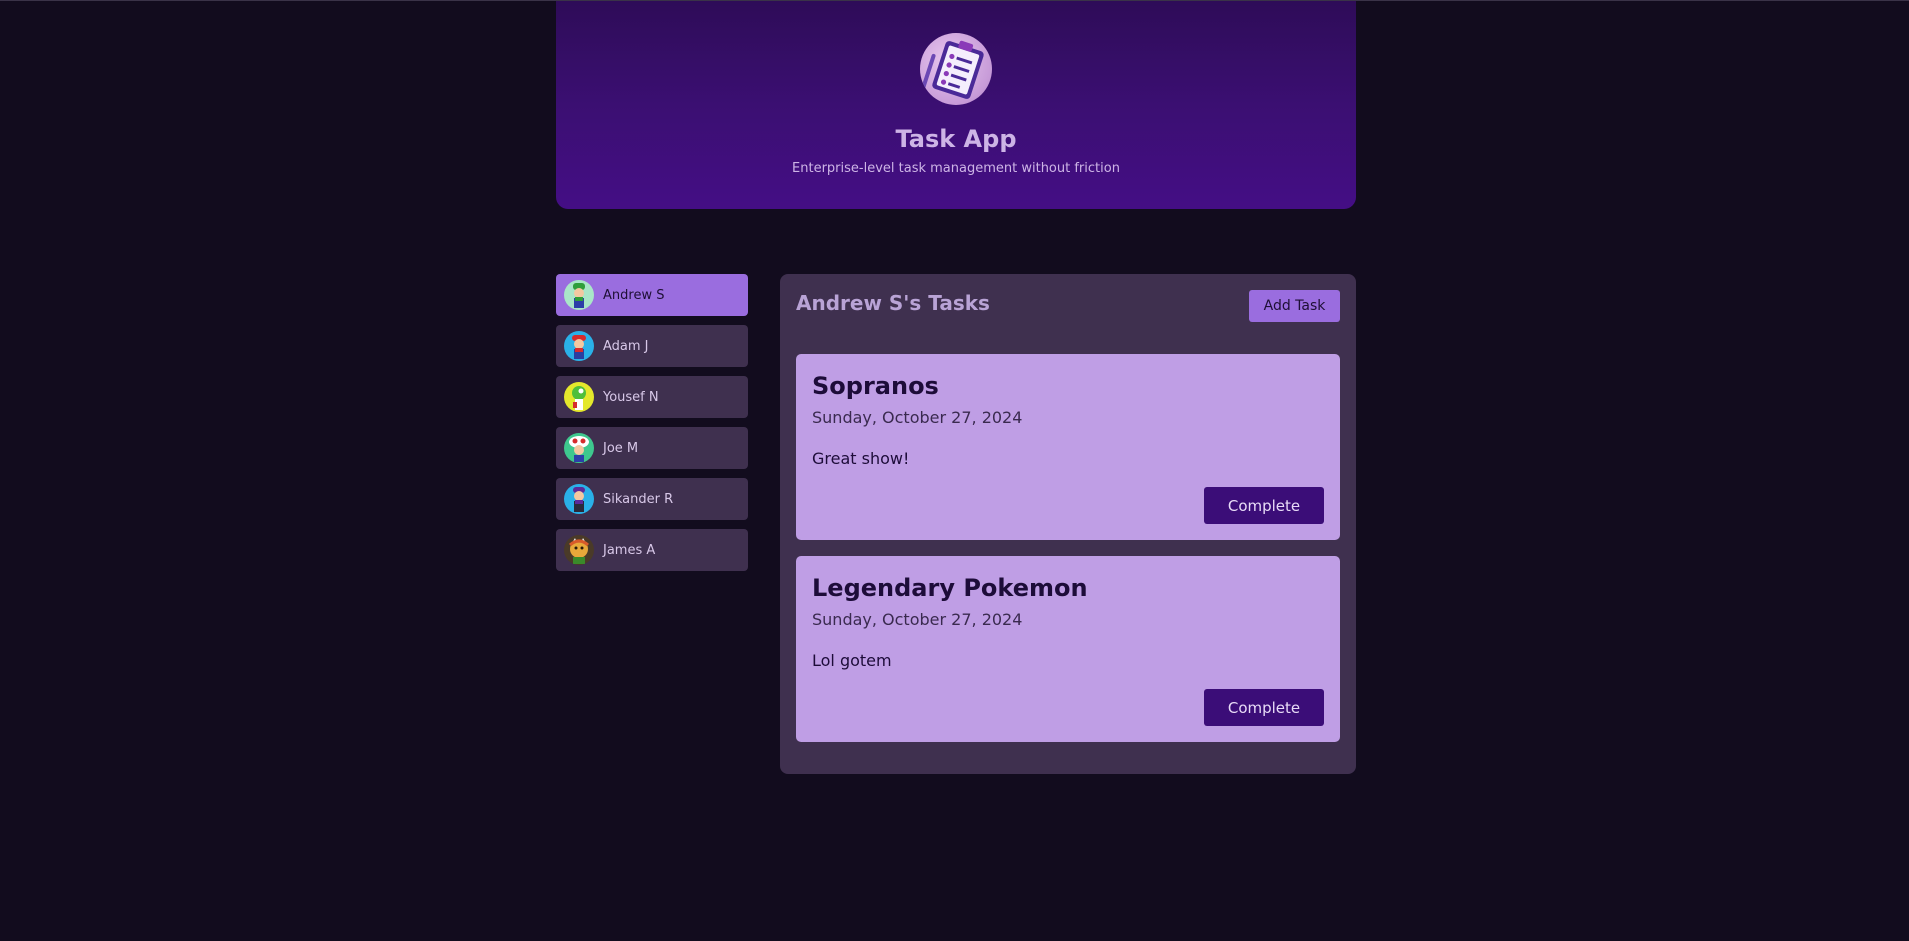 This screenshot has width=1909, height=941. What do you see at coordinates (579, 397) in the screenshot?
I see `yoshi-avatar-icon` at bounding box center [579, 397].